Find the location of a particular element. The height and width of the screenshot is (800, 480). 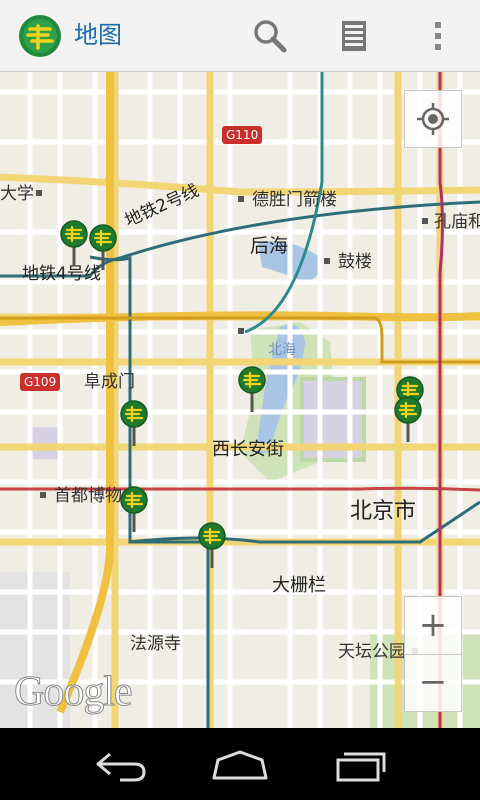

action-bar: 地图 is located at coordinates (240, 36).